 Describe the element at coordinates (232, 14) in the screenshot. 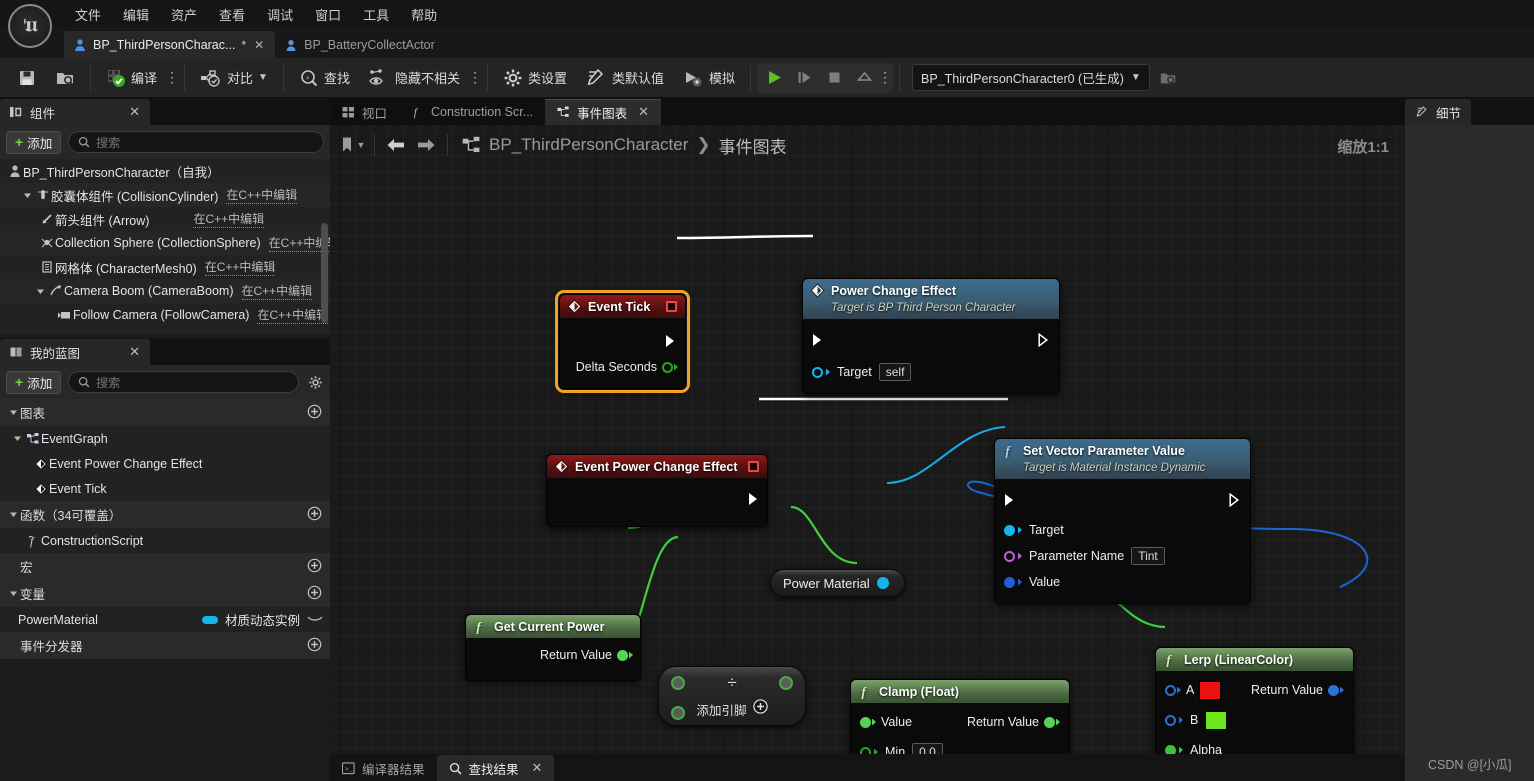

I see `menu-view: 查看` at that location.